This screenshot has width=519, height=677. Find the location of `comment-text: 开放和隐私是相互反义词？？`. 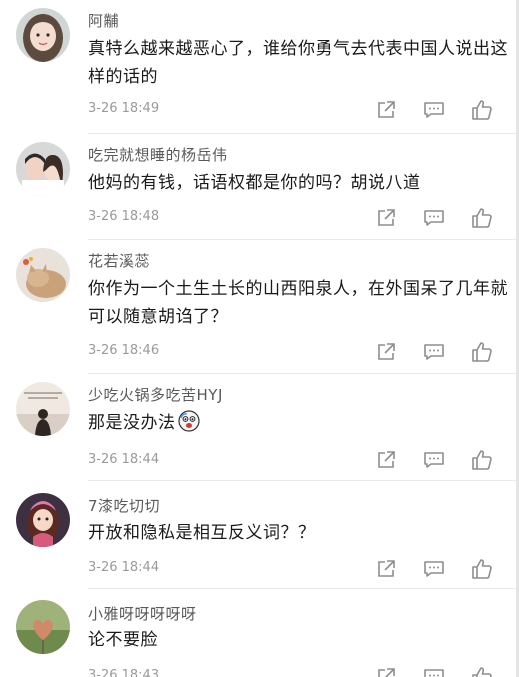

comment-text: 开放和隐私是相互反义词？？ is located at coordinates (202, 533).